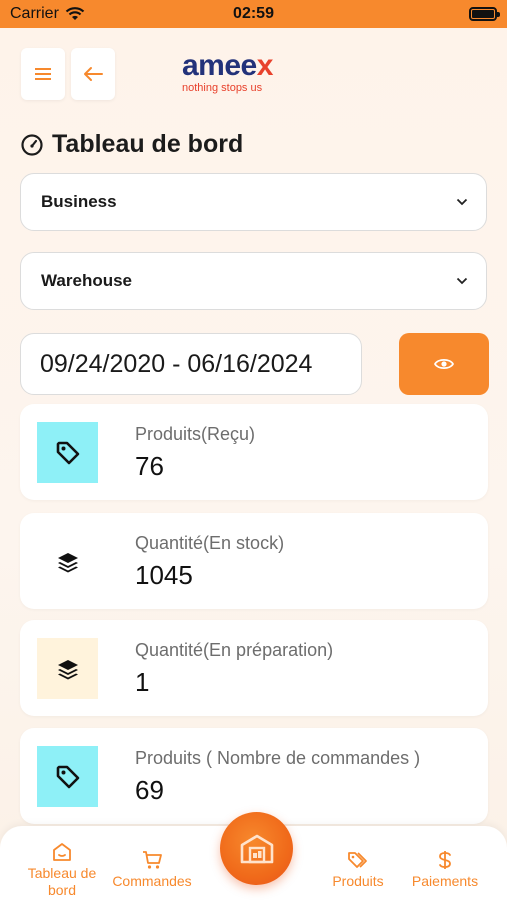 The width and height of the screenshot is (507, 900). Describe the element at coordinates (149, 466) in the screenshot. I see `stat-value: 76` at that location.